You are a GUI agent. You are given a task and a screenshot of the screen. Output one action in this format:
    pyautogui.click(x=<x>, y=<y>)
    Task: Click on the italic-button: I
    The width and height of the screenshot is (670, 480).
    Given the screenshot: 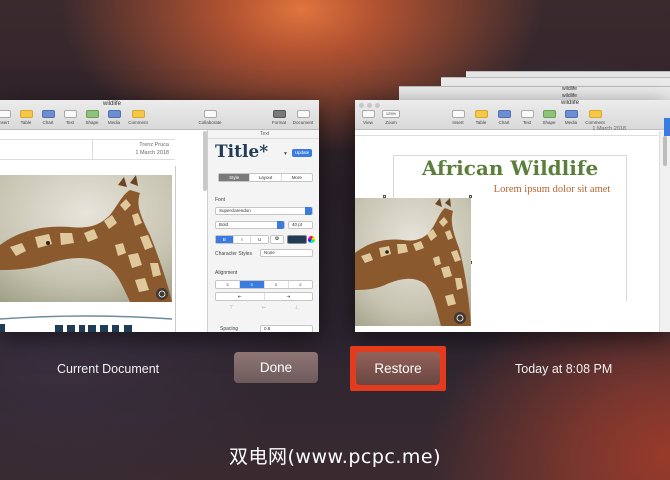 What is the action you would take?
    pyautogui.click(x=243, y=239)
    